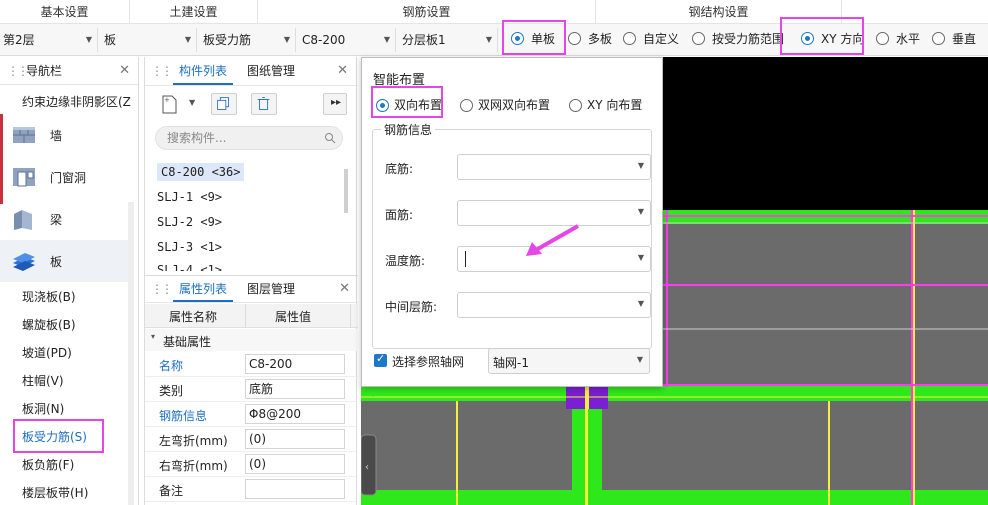 The image size is (988, 505). What do you see at coordinates (251, 340) in the screenshot?
I see `property-section: ▾ 基础属性` at bounding box center [251, 340].